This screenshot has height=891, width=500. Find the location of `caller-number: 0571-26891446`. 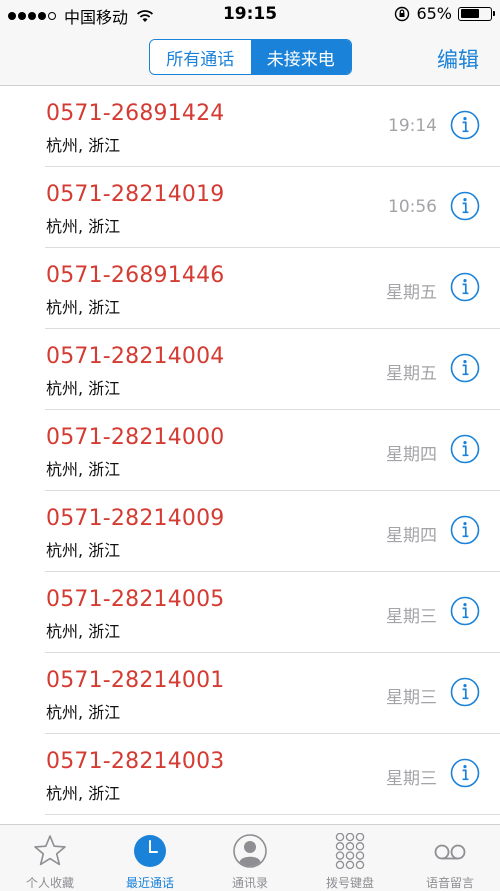

caller-number: 0571-26891446 is located at coordinates (135, 275).